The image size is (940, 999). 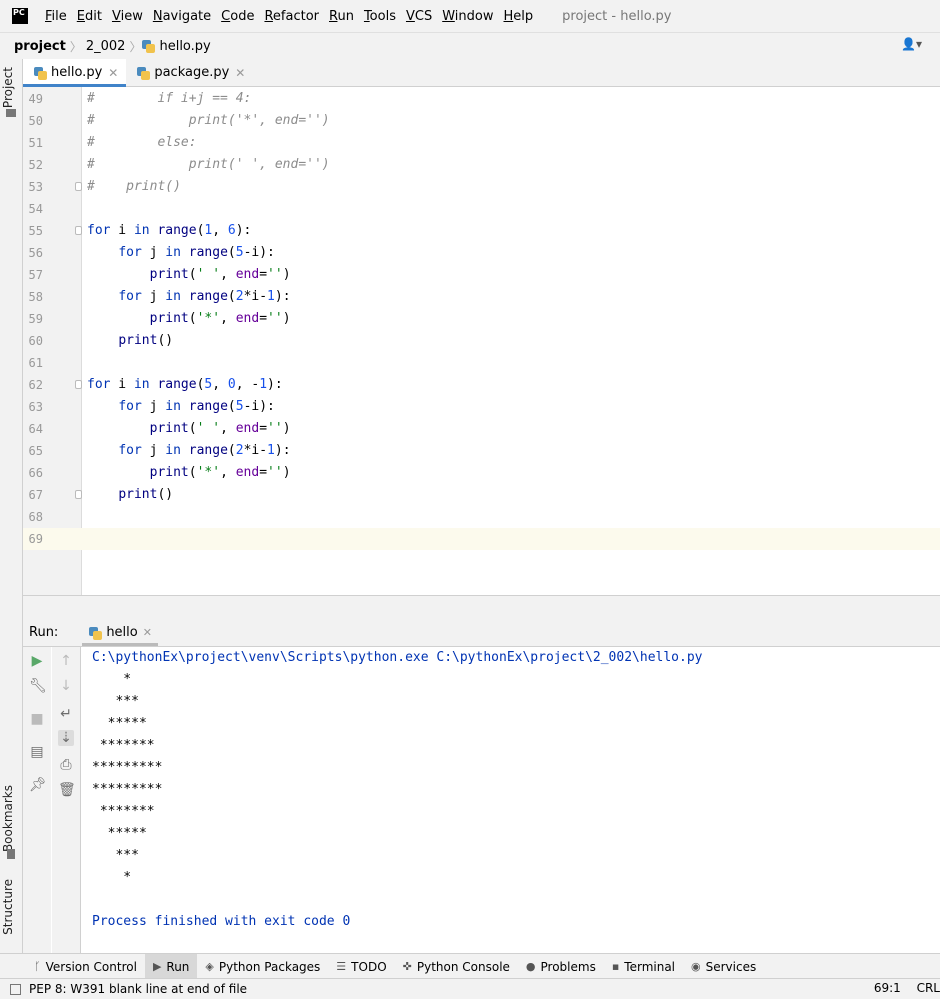 I want to click on console-system-line: Process finished with exit code 0, so click(x=221, y=921).